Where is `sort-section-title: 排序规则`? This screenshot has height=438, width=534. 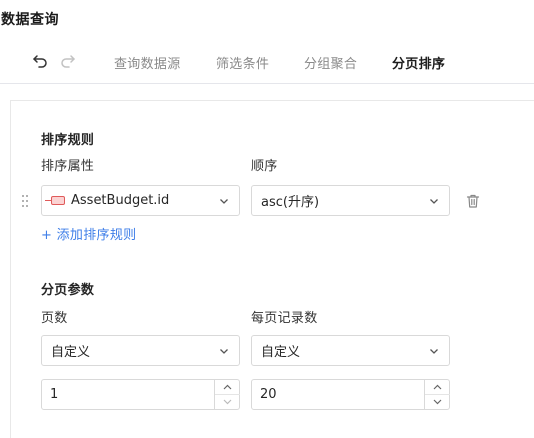 sort-section-title: 排序规则 is located at coordinates (68, 140).